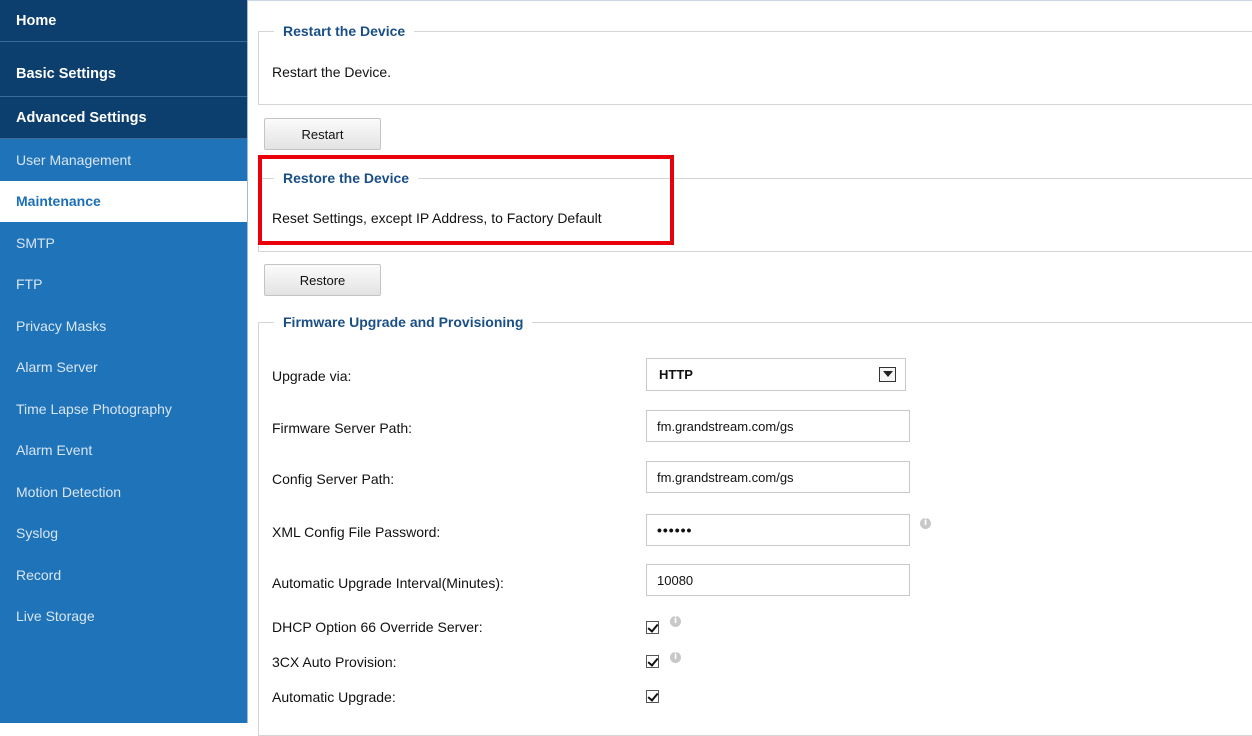  I want to click on sidebar-item-label: Alarm Event, so click(54, 450).